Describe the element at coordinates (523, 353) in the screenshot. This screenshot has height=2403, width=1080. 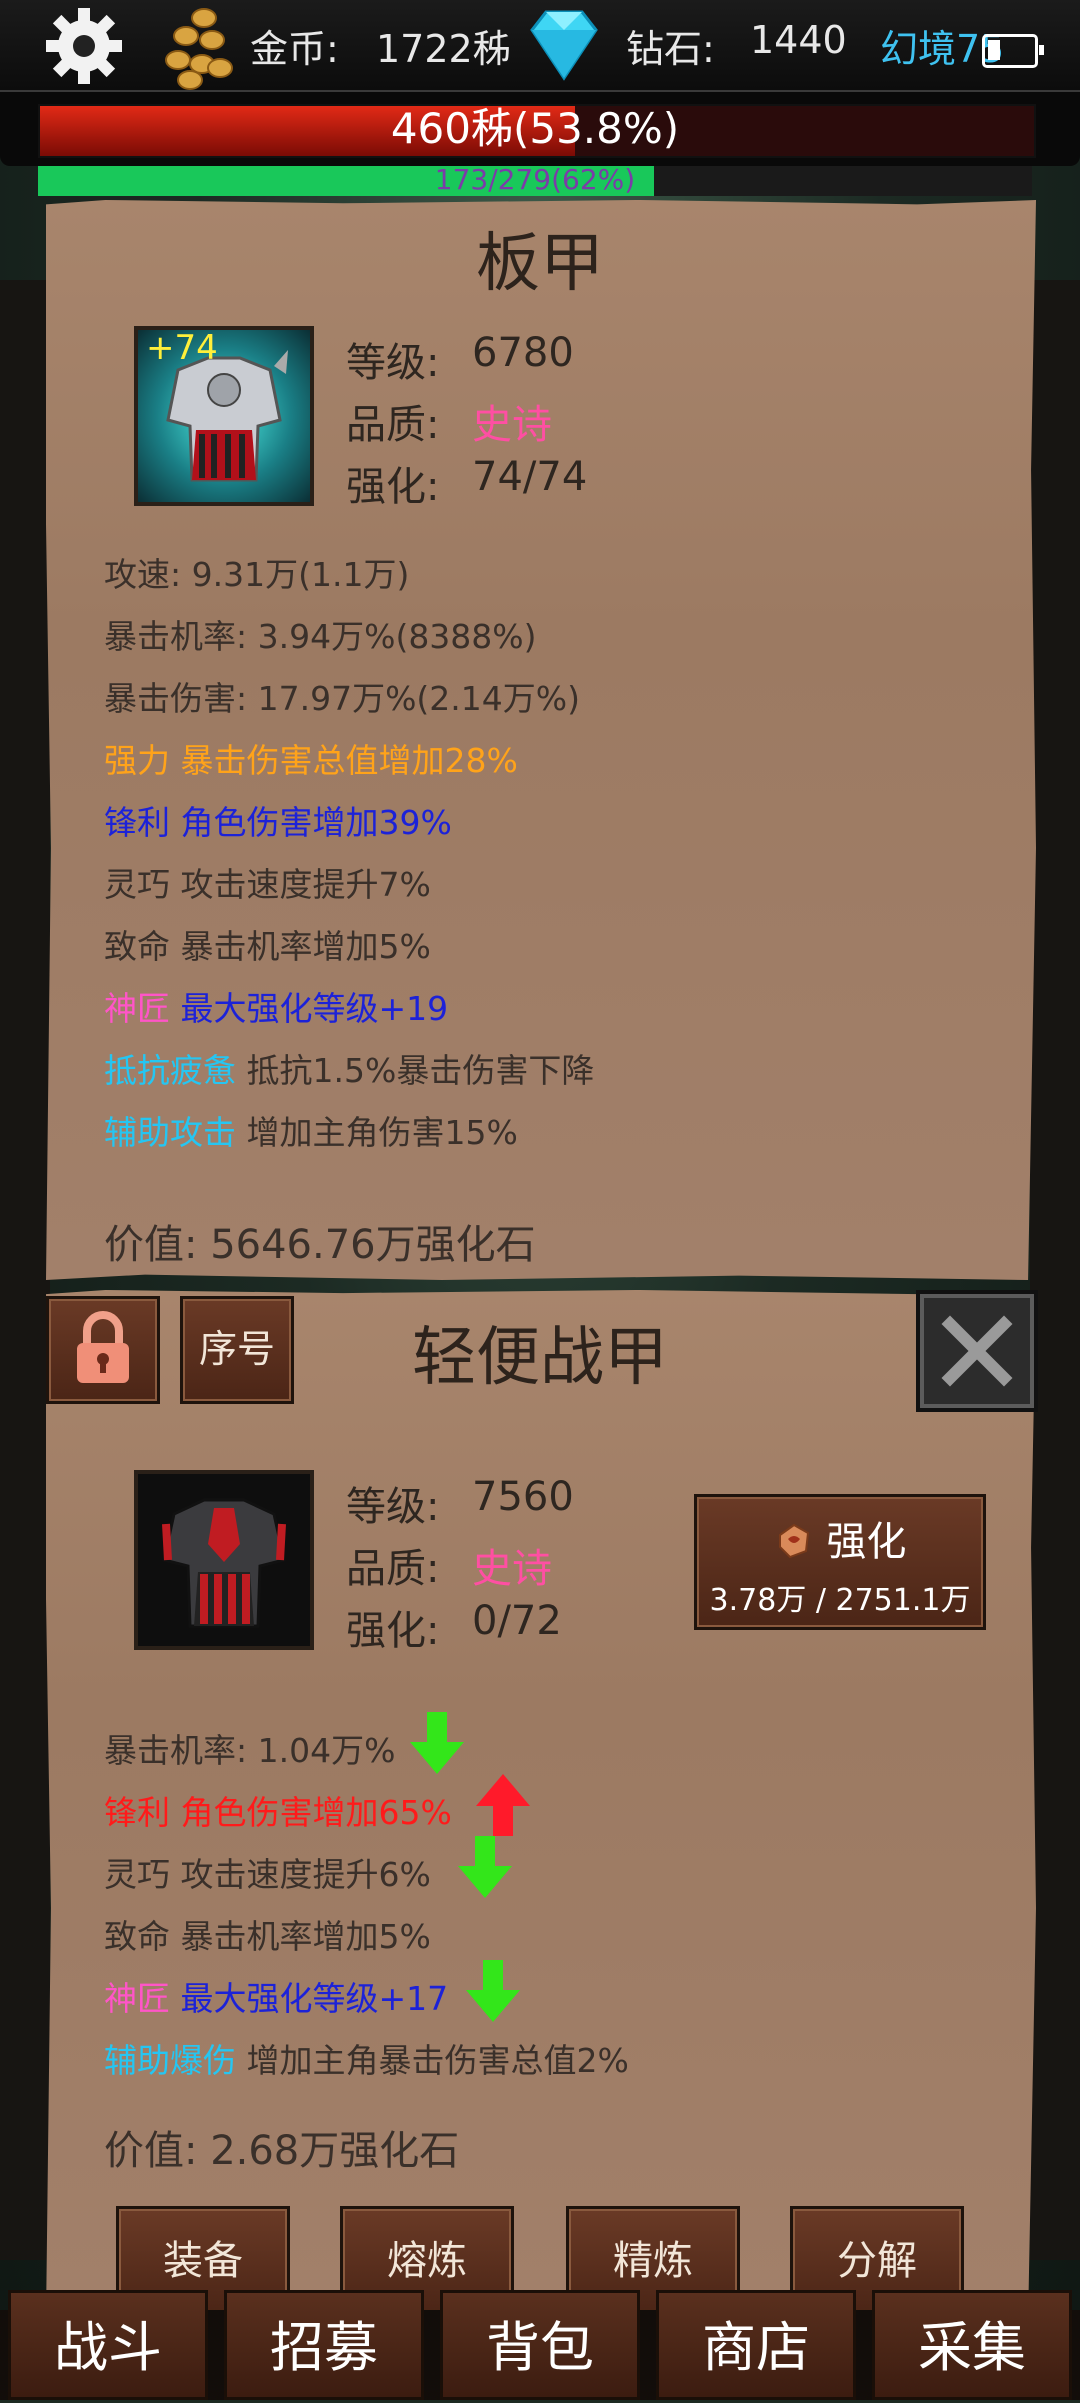
I see `level-value: 6780` at that location.